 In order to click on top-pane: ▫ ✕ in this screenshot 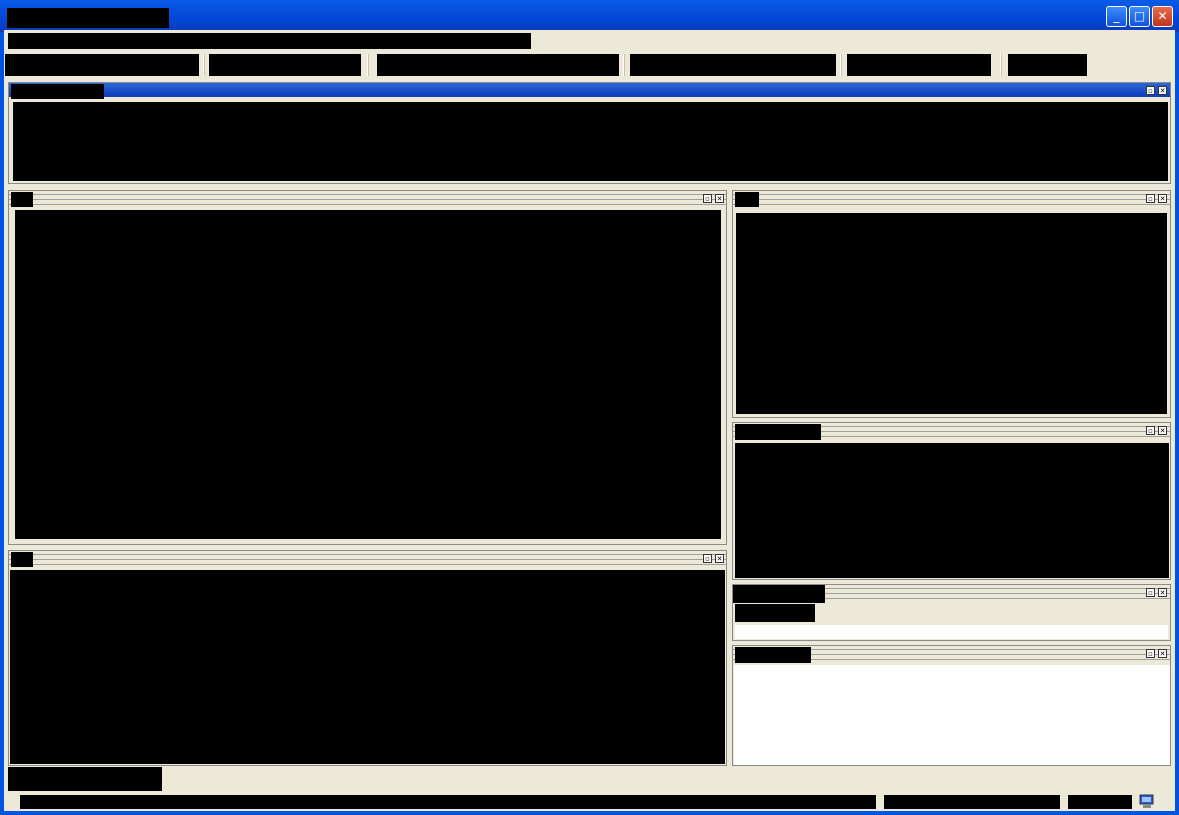, I will do `click(589, 133)`.